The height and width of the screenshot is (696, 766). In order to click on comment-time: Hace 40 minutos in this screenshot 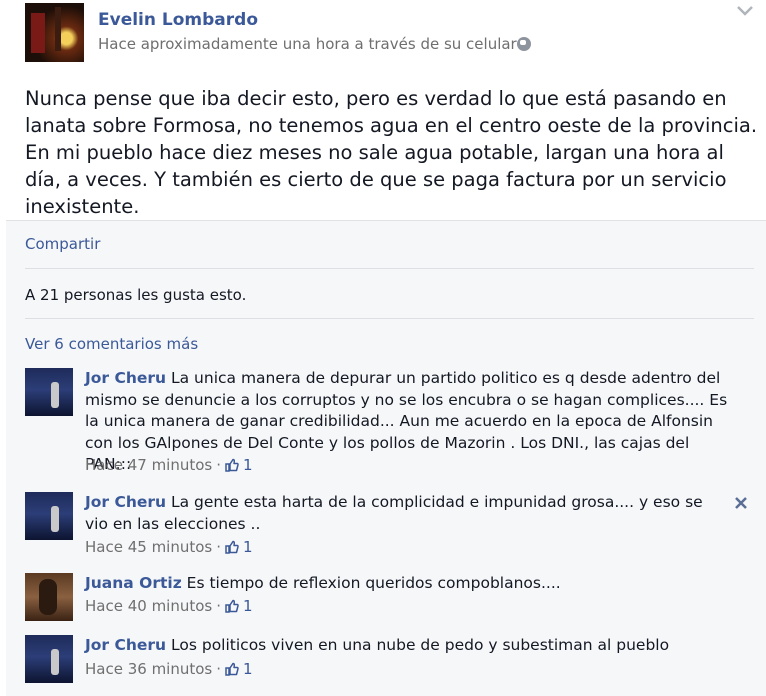, I will do `click(148, 606)`.